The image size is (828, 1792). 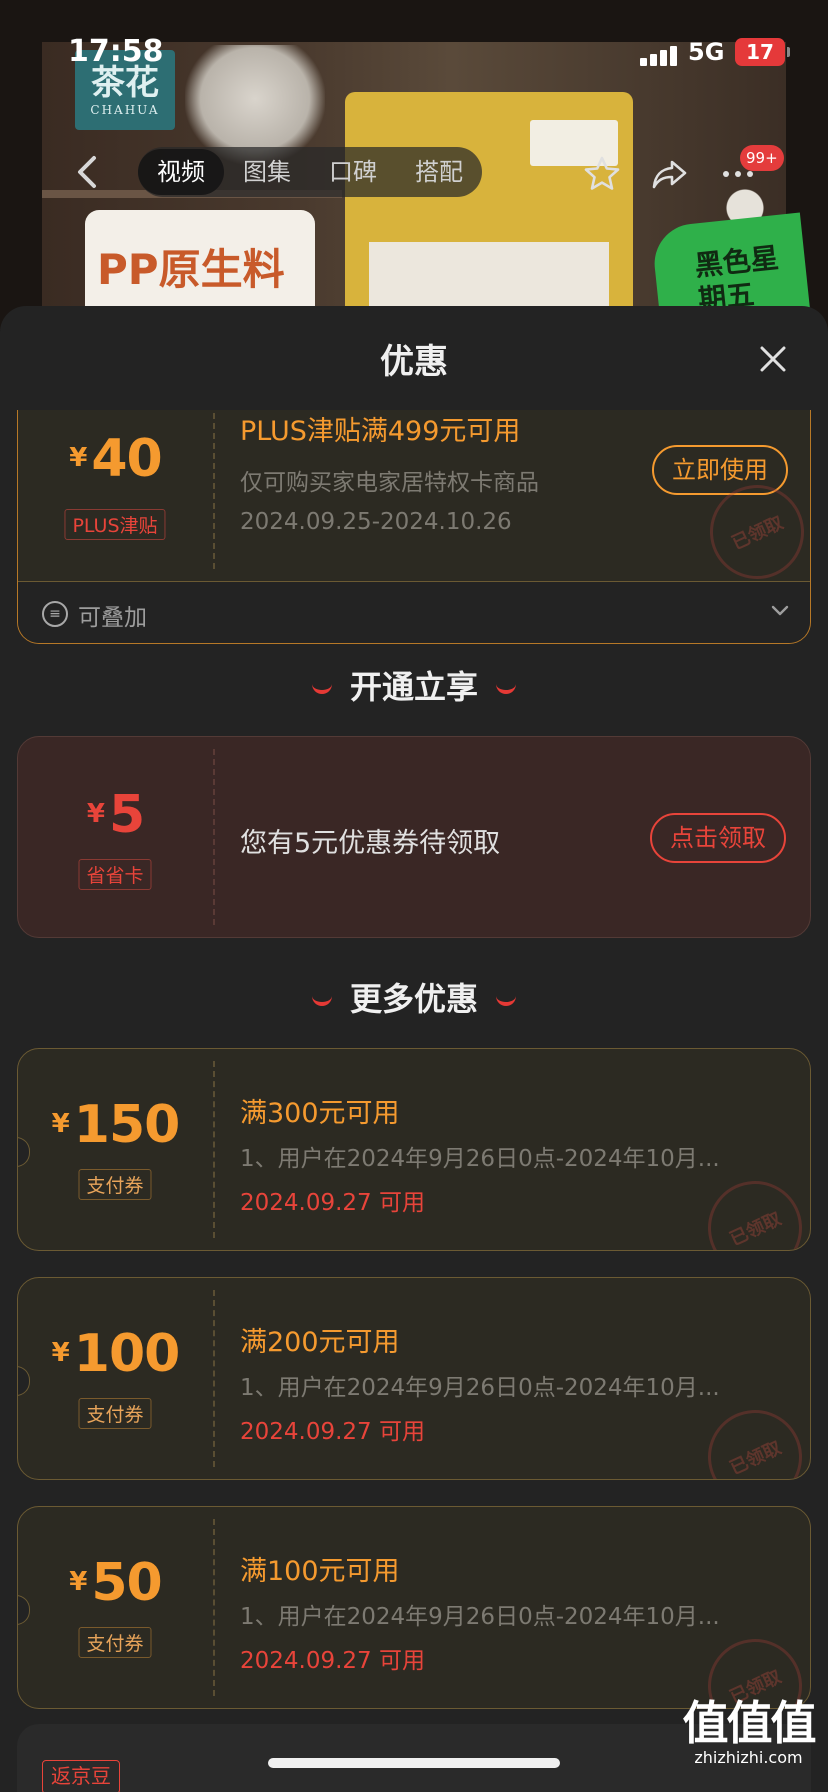 I want to click on chevron-left-icon, so click(x=87, y=172).